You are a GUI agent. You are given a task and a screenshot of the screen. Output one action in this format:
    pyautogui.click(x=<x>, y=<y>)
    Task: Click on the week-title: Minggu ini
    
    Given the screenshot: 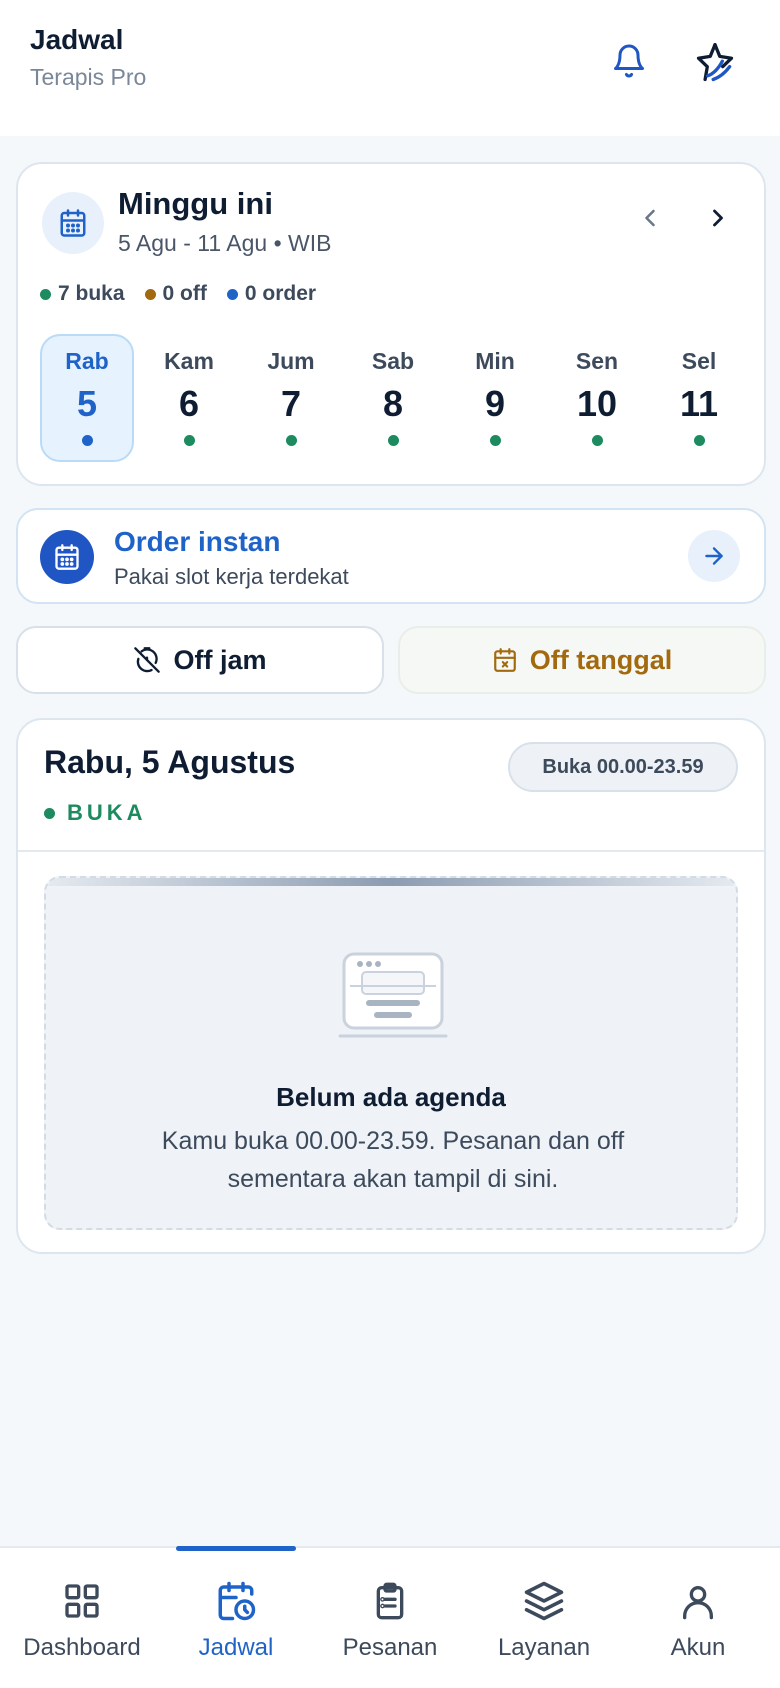 What is the action you would take?
    pyautogui.click(x=195, y=203)
    